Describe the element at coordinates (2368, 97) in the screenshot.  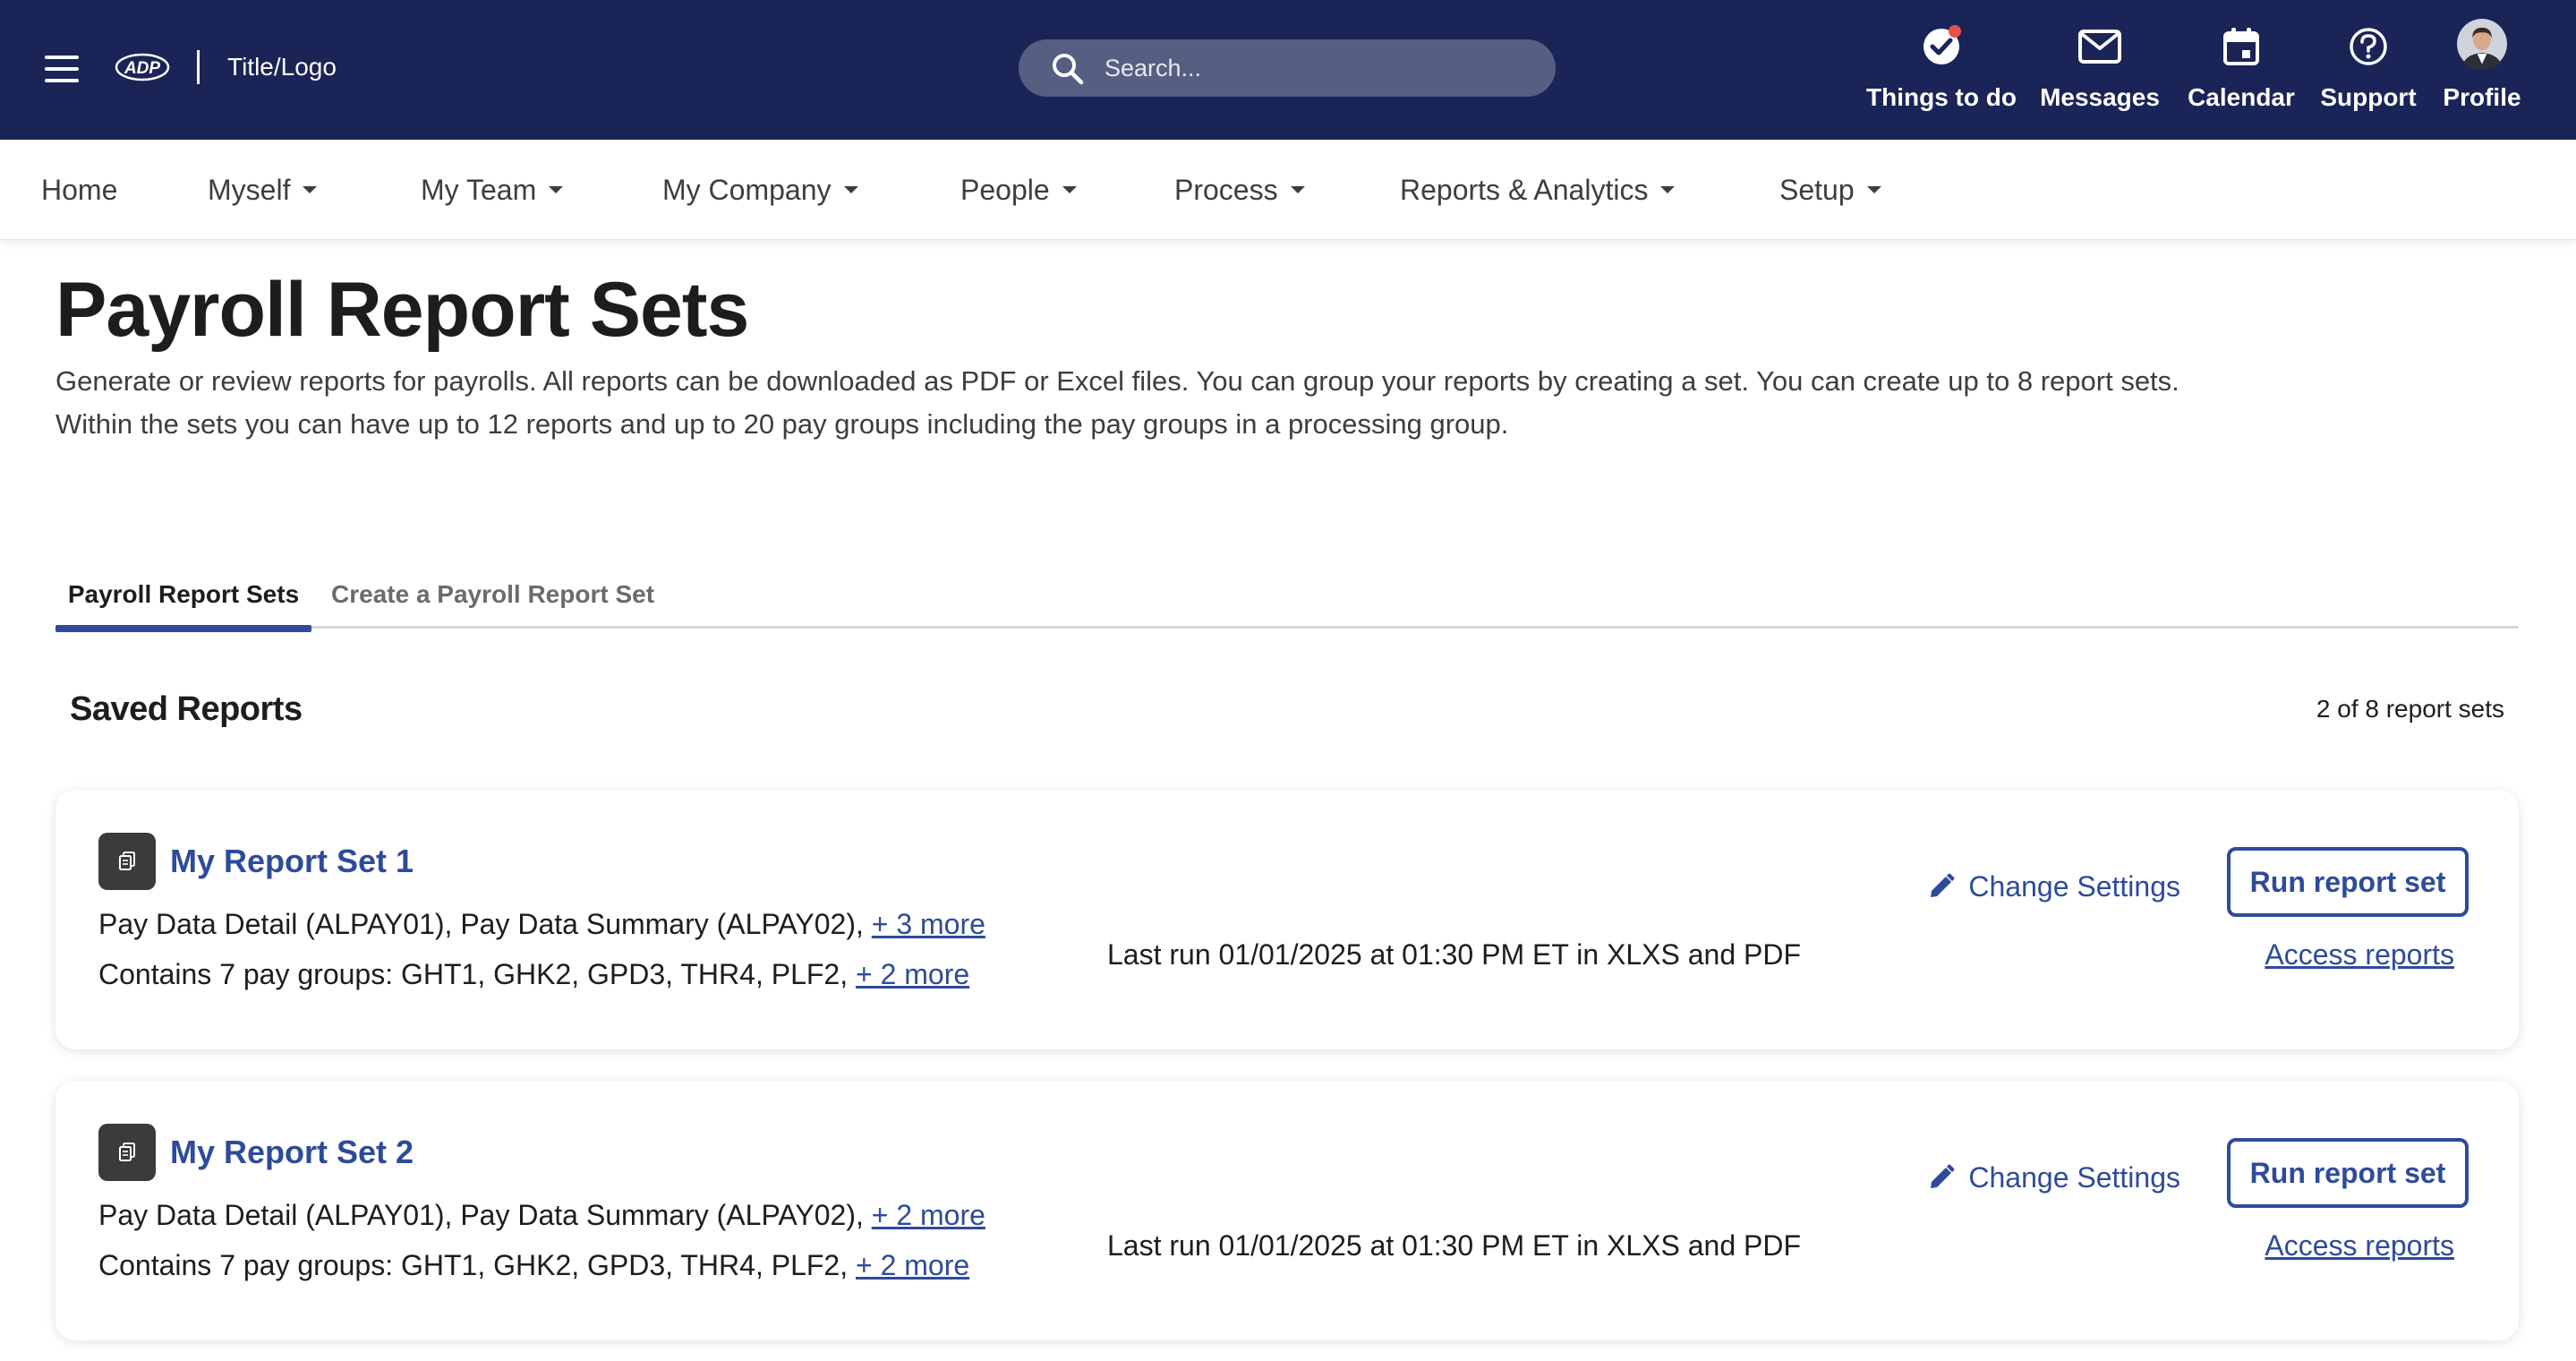
I see `support-label: Support` at that location.